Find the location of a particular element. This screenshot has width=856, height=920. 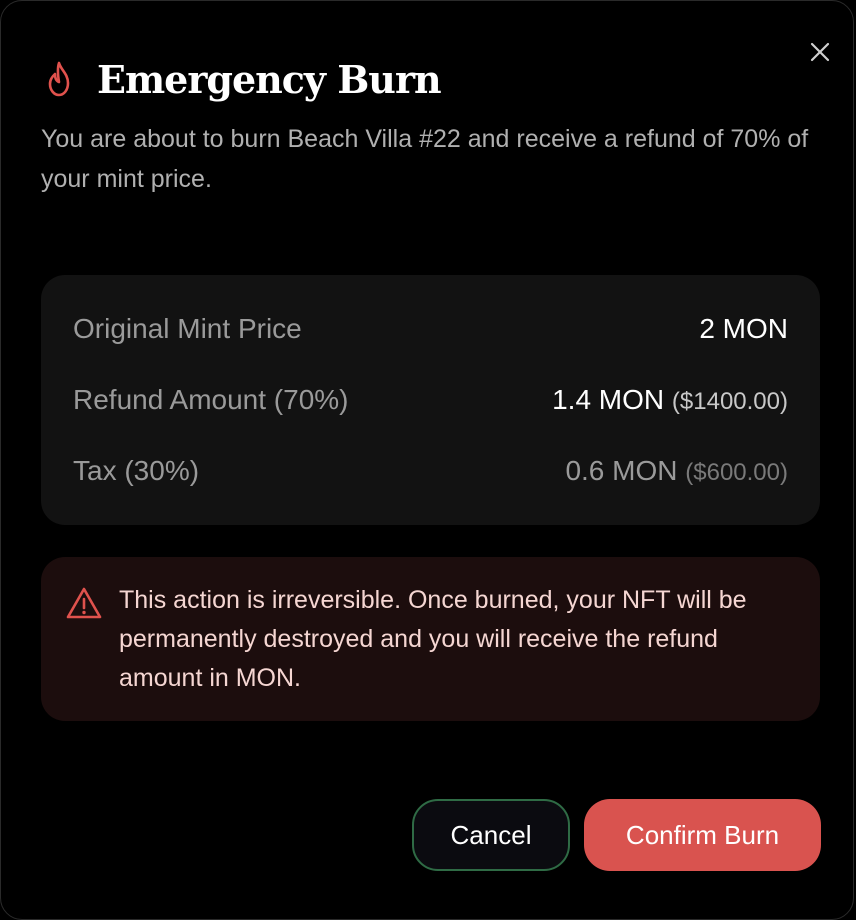

summary-row-tax: Tax (30%) 0.6 MON ($600.00) is located at coordinates (430, 471).